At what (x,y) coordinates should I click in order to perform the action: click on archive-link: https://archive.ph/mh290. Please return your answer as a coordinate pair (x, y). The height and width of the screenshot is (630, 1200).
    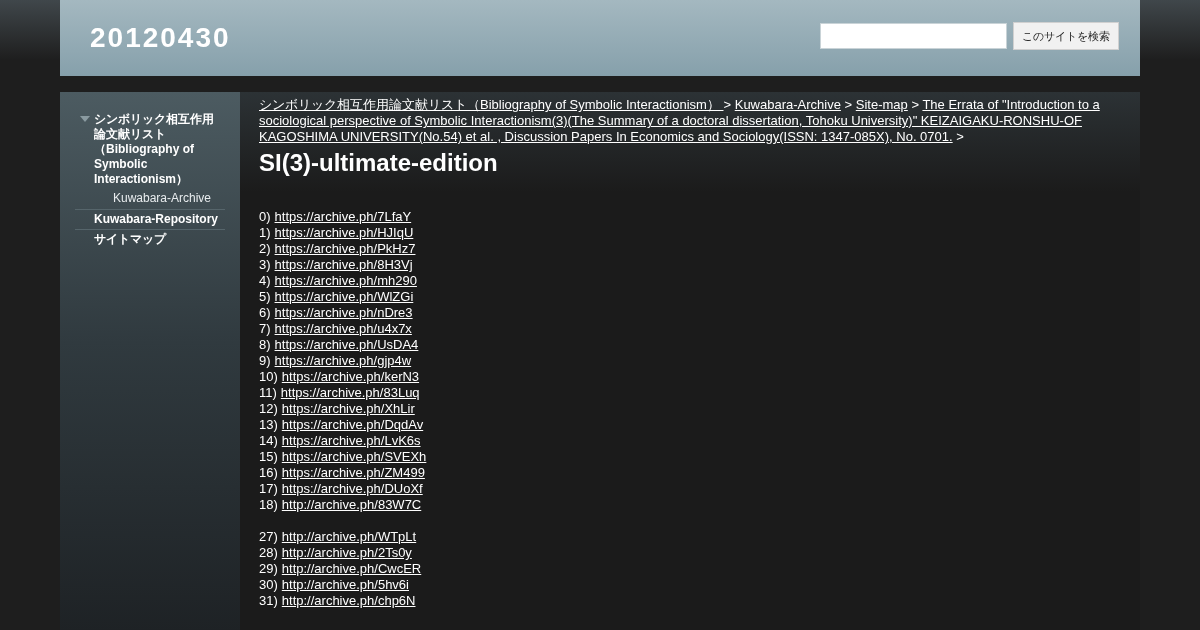
    Looking at the image, I should click on (345, 281).